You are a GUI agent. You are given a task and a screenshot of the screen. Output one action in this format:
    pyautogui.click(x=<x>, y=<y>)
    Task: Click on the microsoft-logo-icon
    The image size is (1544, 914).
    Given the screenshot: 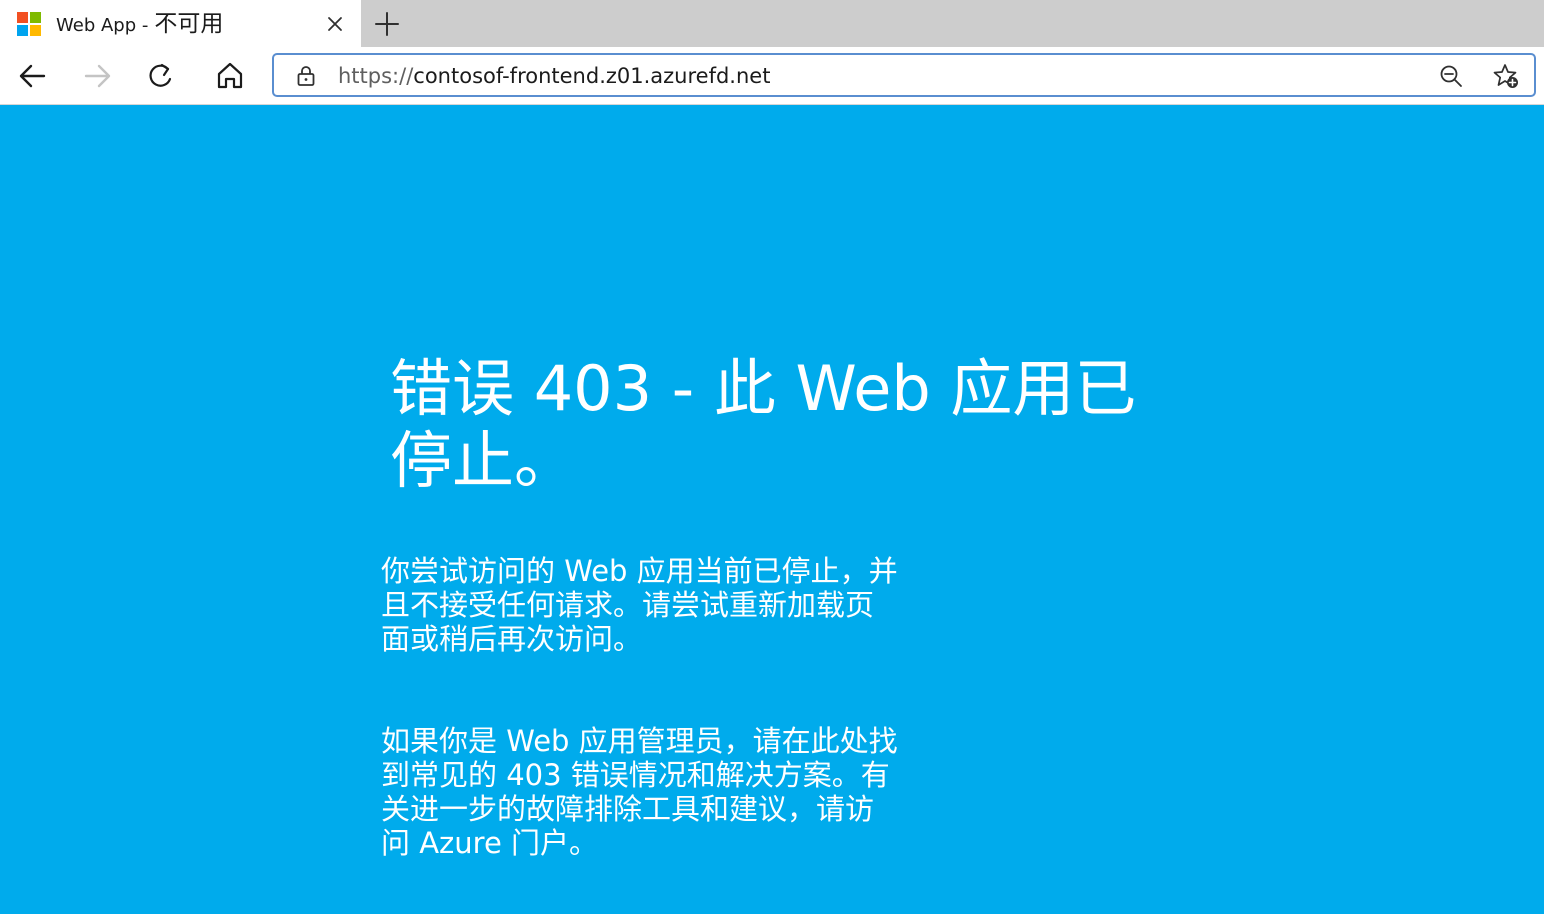 What is the action you would take?
    pyautogui.click(x=29, y=24)
    